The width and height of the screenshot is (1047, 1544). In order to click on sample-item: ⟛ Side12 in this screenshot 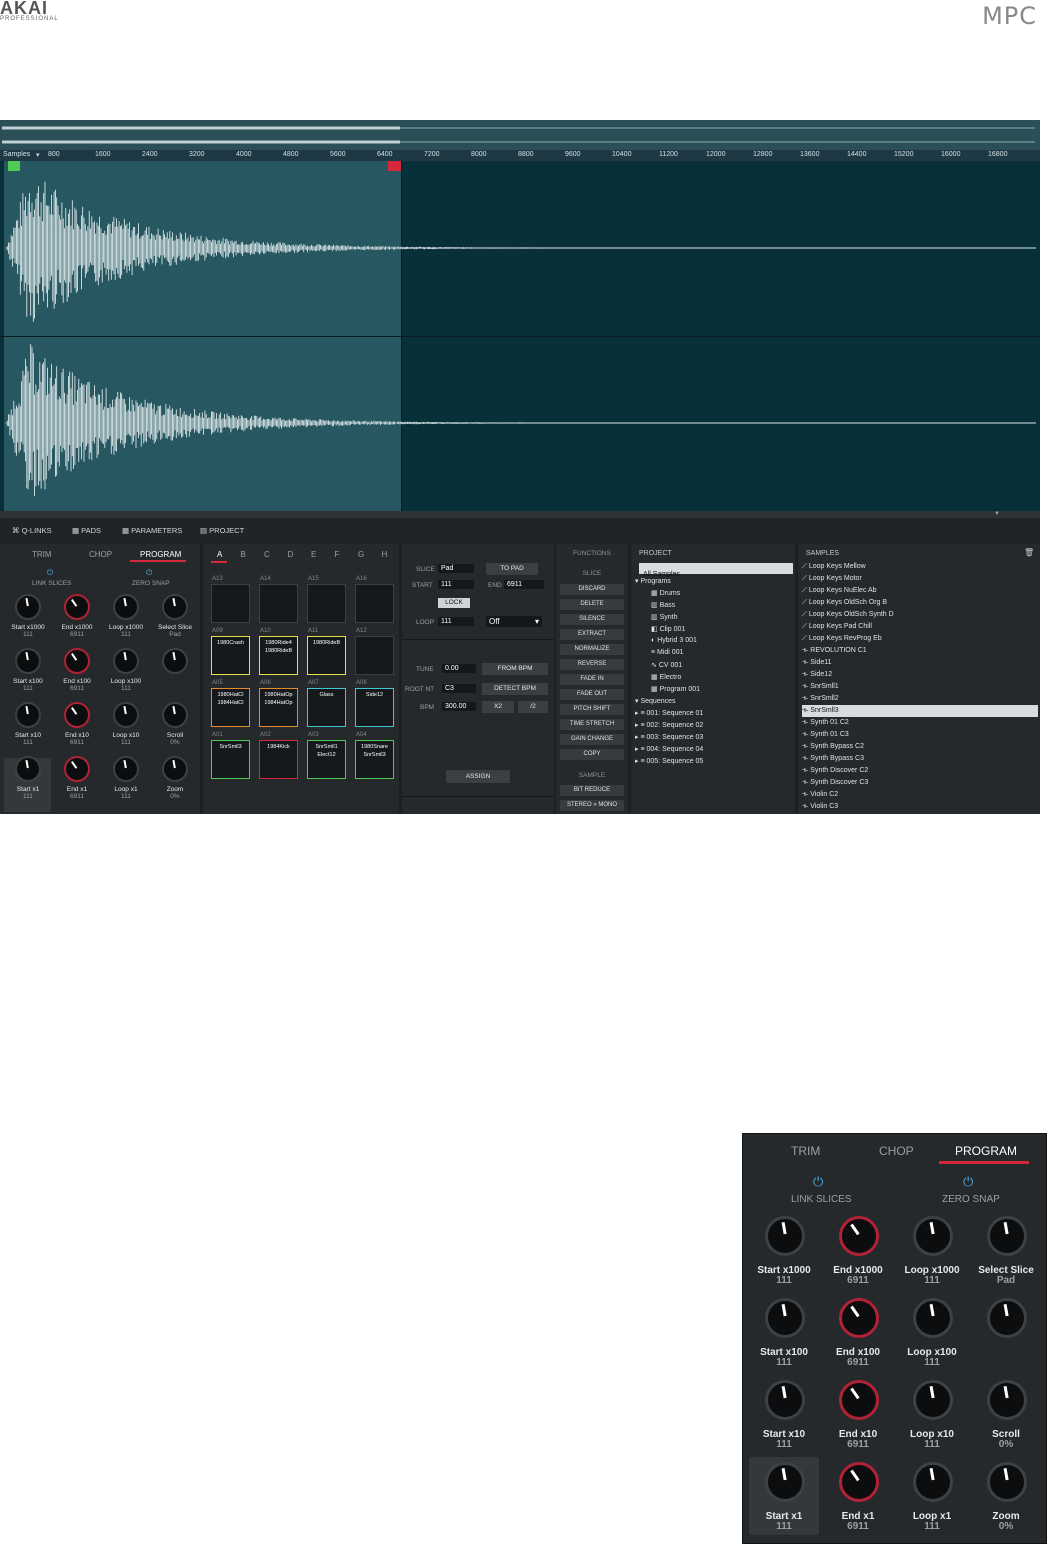, I will do `click(920, 675)`.